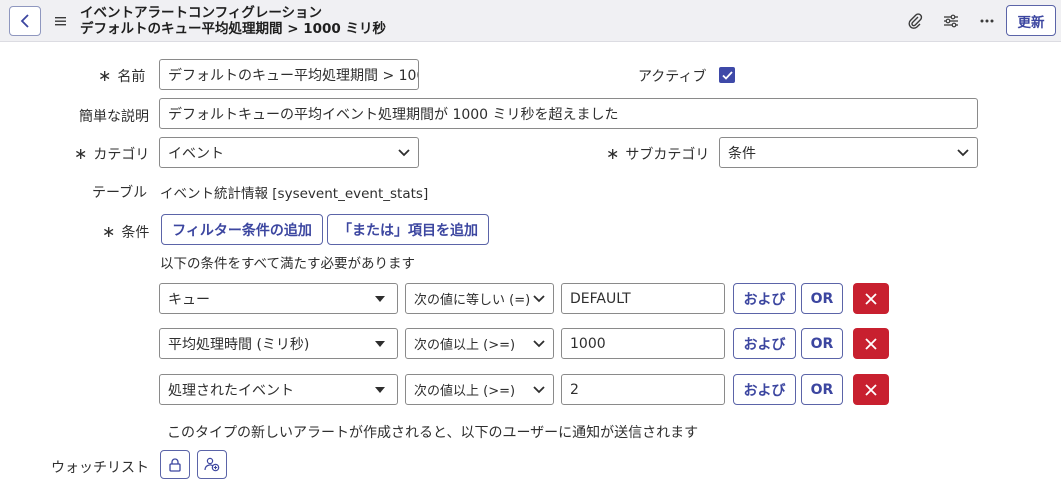  Describe the element at coordinates (278, 298) in the screenshot. I see `condition-field-select: キュー` at that location.